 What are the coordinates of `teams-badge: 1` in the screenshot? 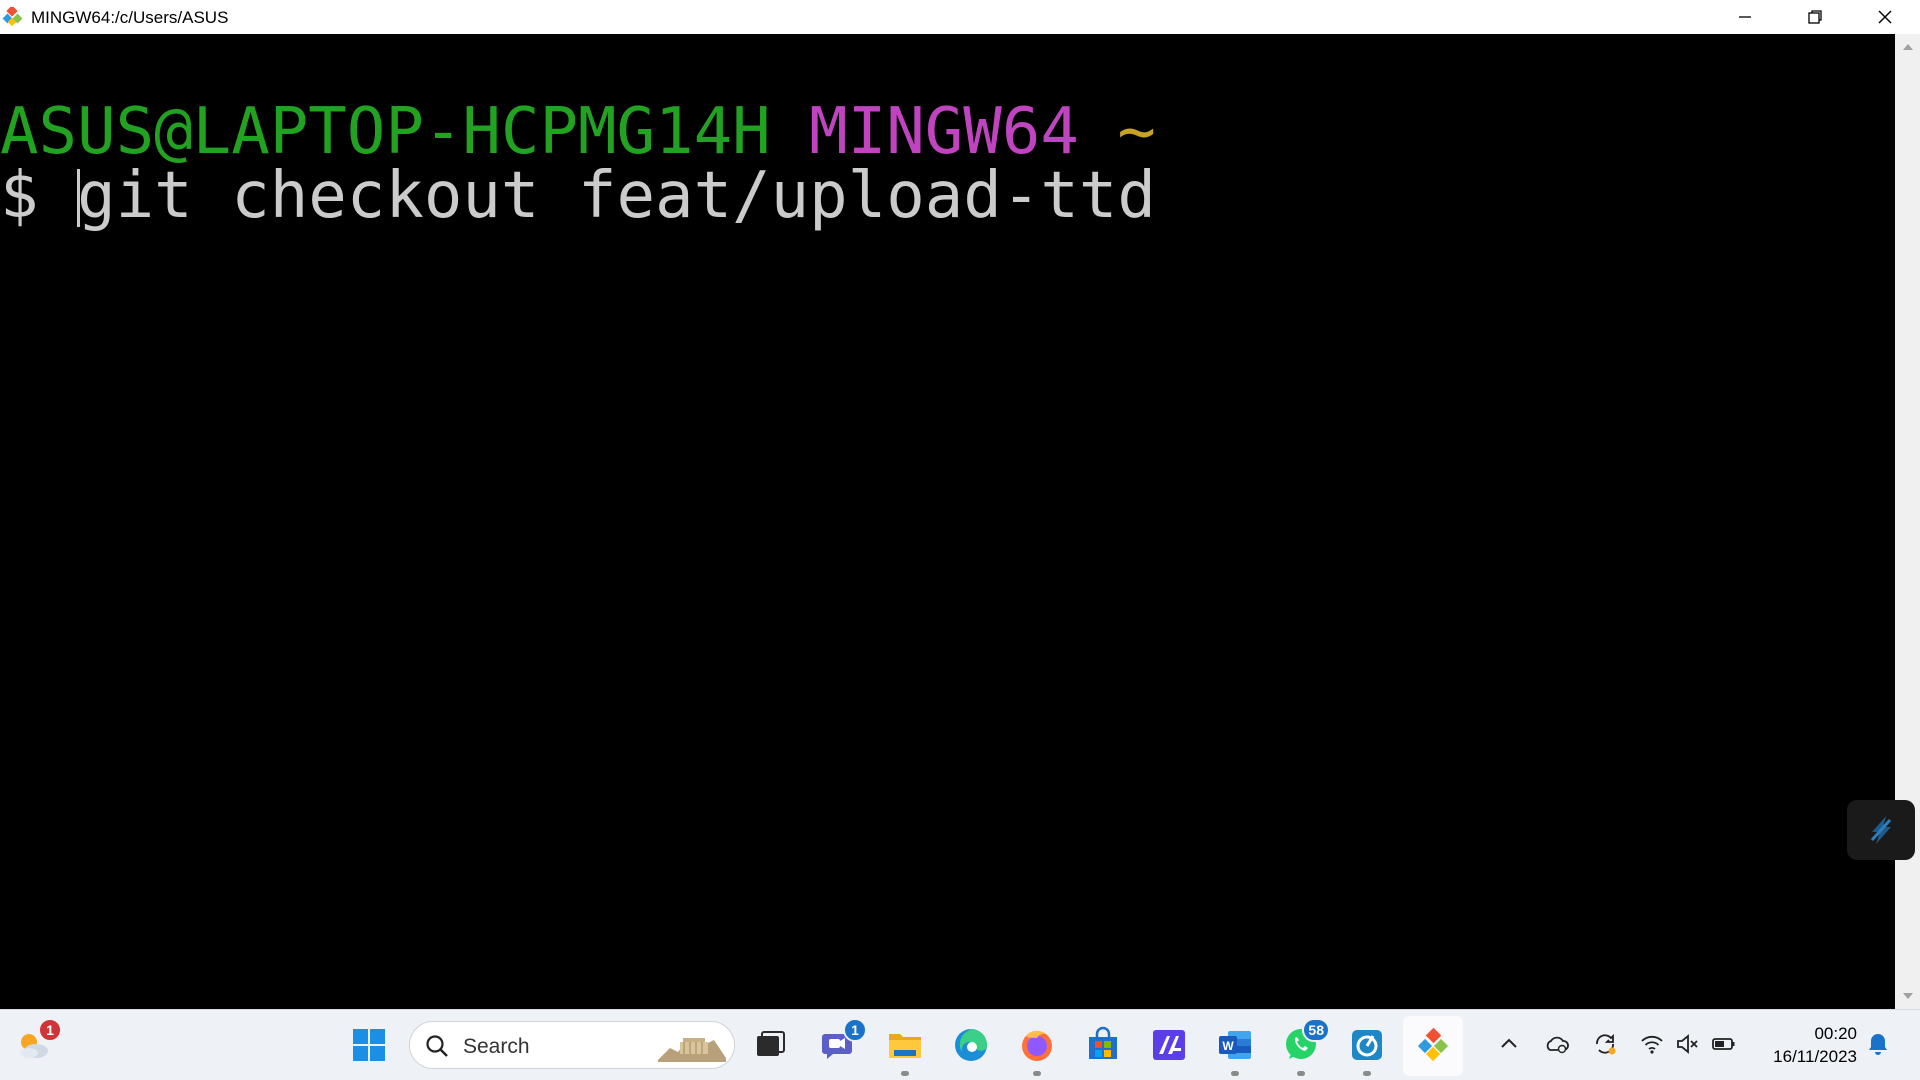 It's located at (855, 1030).